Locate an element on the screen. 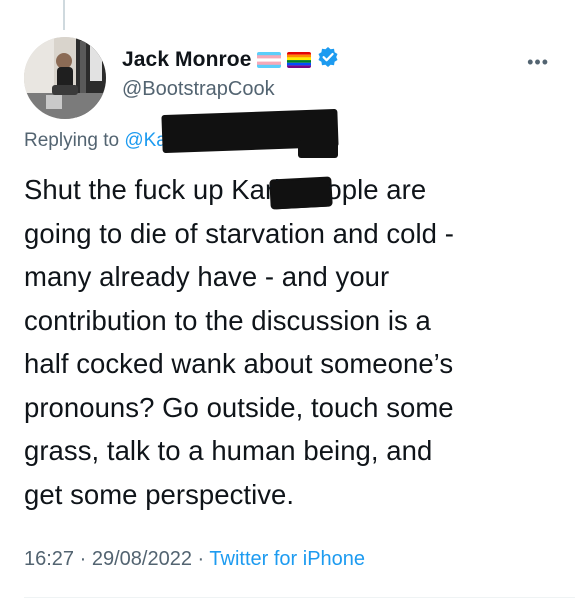  tweet-date: 29/08/2022 is located at coordinates (142, 559).